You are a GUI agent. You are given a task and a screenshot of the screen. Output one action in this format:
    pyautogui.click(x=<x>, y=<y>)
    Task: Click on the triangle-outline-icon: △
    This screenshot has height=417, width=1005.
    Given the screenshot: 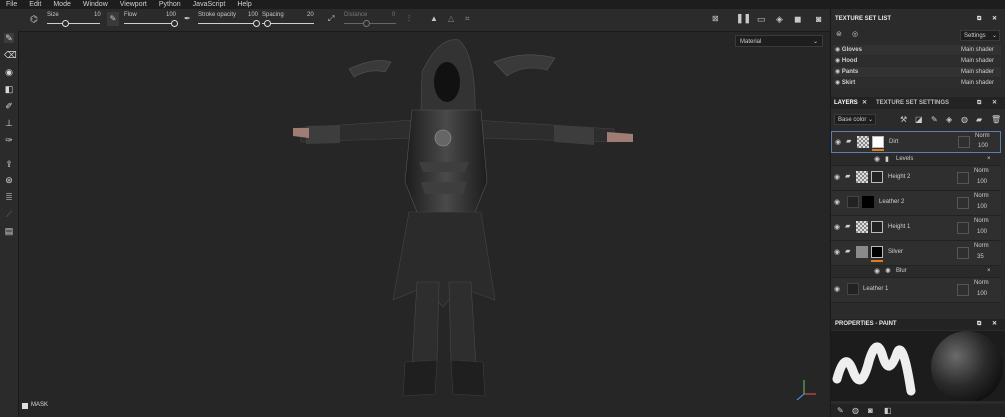 What is the action you would take?
    pyautogui.click(x=451, y=18)
    